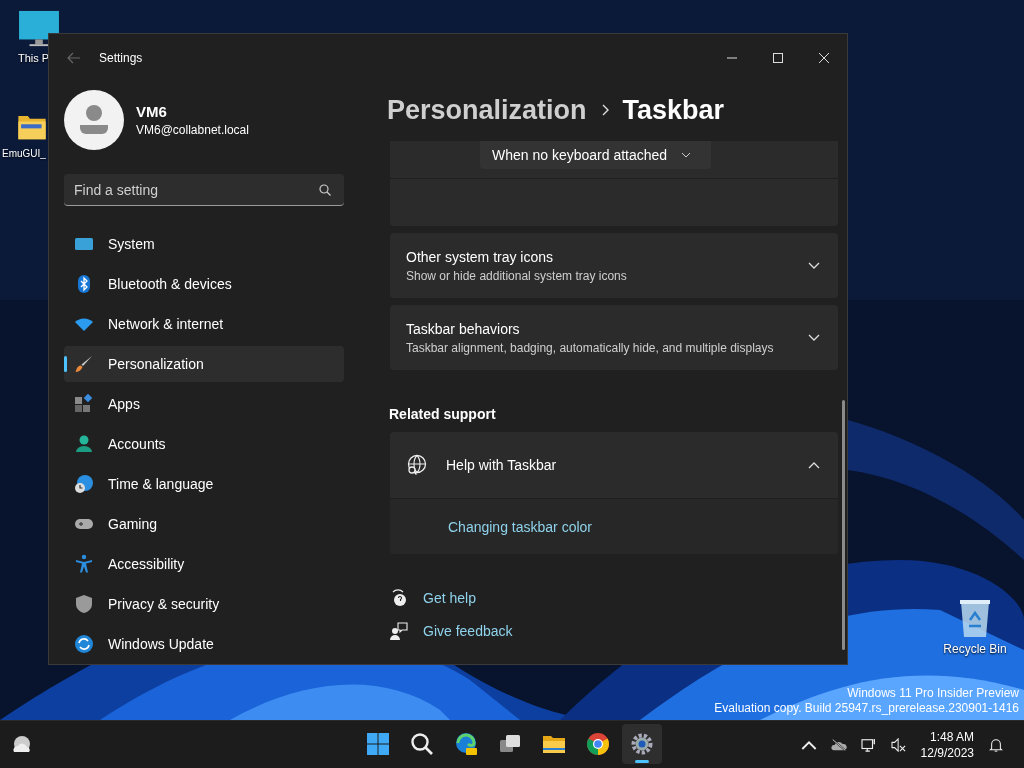 The height and width of the screenshot is (768, 1024). Describe the element at coordinates (24, 153) in the screenshot. I see `desktop-icon-label: EmuGUI_` at that location.